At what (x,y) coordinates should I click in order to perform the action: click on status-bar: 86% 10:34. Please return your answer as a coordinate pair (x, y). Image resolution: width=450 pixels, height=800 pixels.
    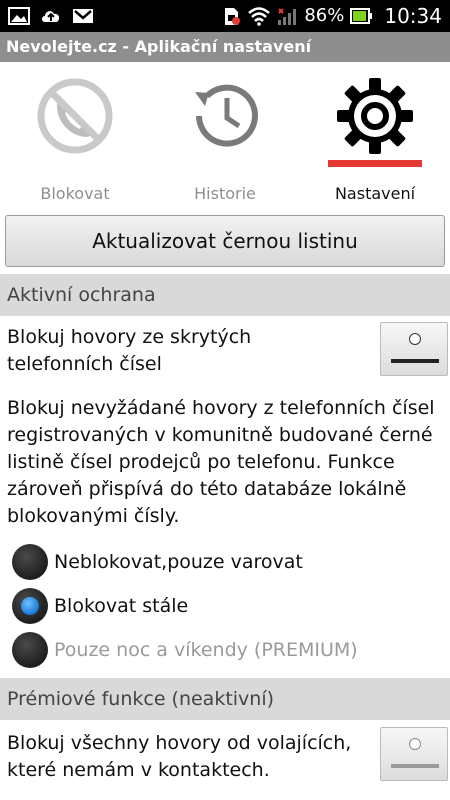
    Looking at the image, I should click on (225, 16).